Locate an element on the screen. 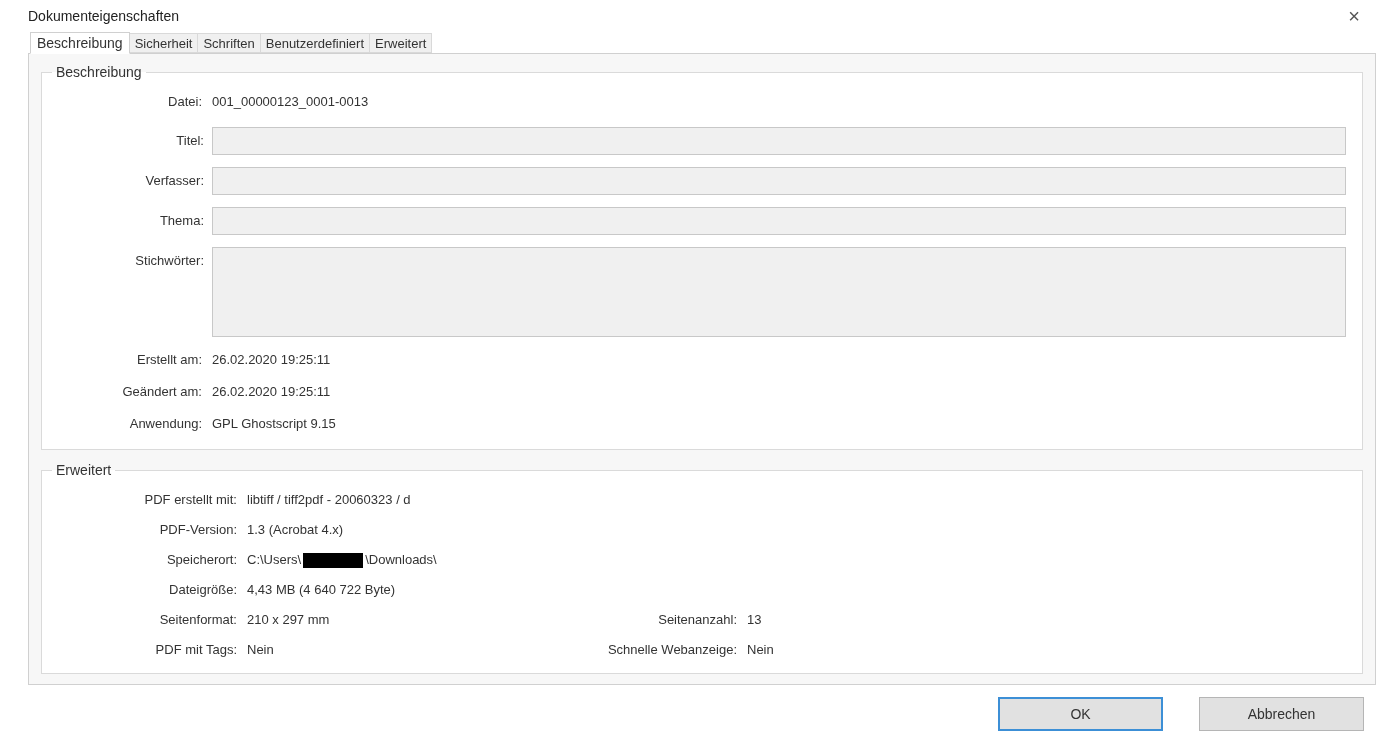 This screenshot has height=731, width=1384. tab: Beschreibung is located at coordinates (80, 43).